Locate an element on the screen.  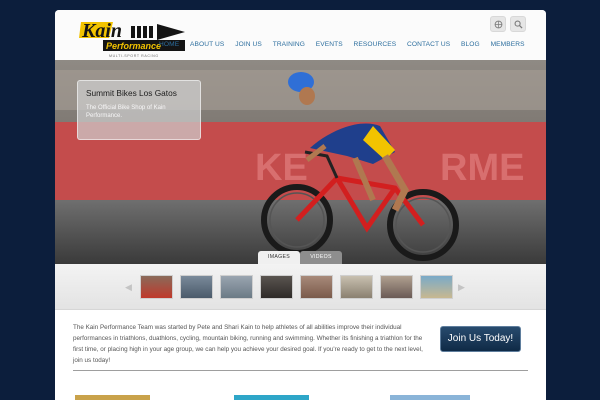
search-icon is located at coordinates (518, 24).